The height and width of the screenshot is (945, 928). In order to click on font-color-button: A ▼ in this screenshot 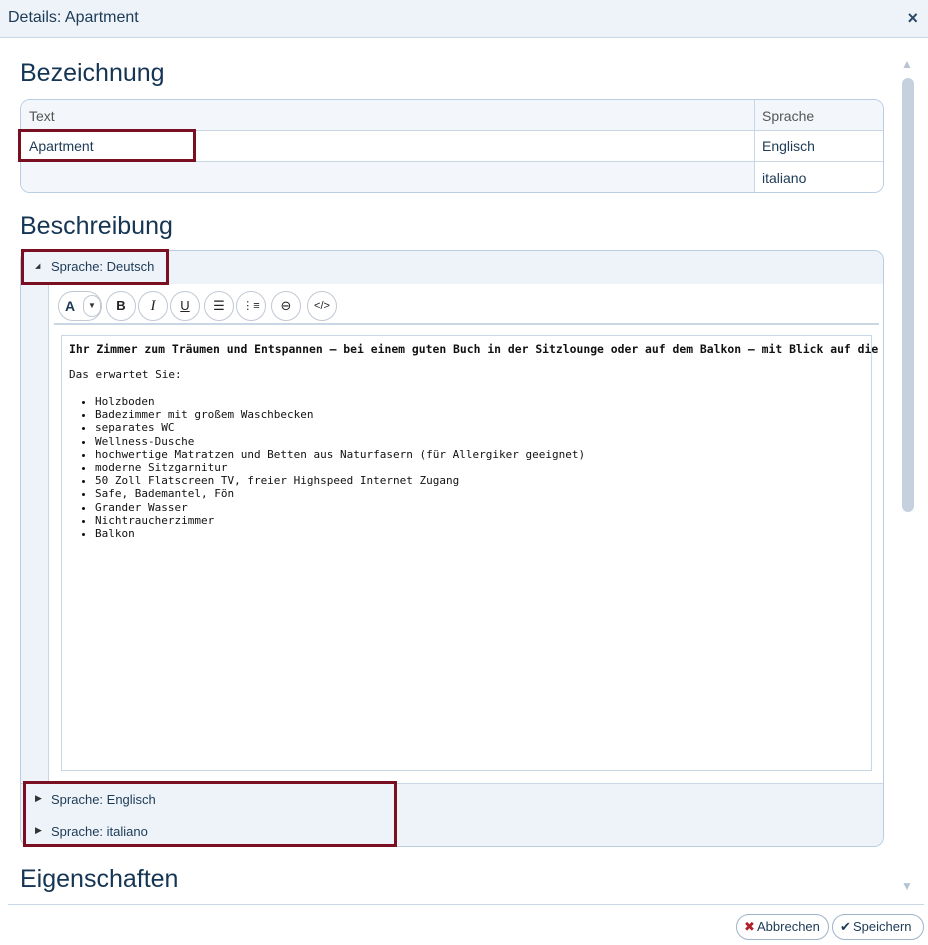, I will do `click(80, 306)`.